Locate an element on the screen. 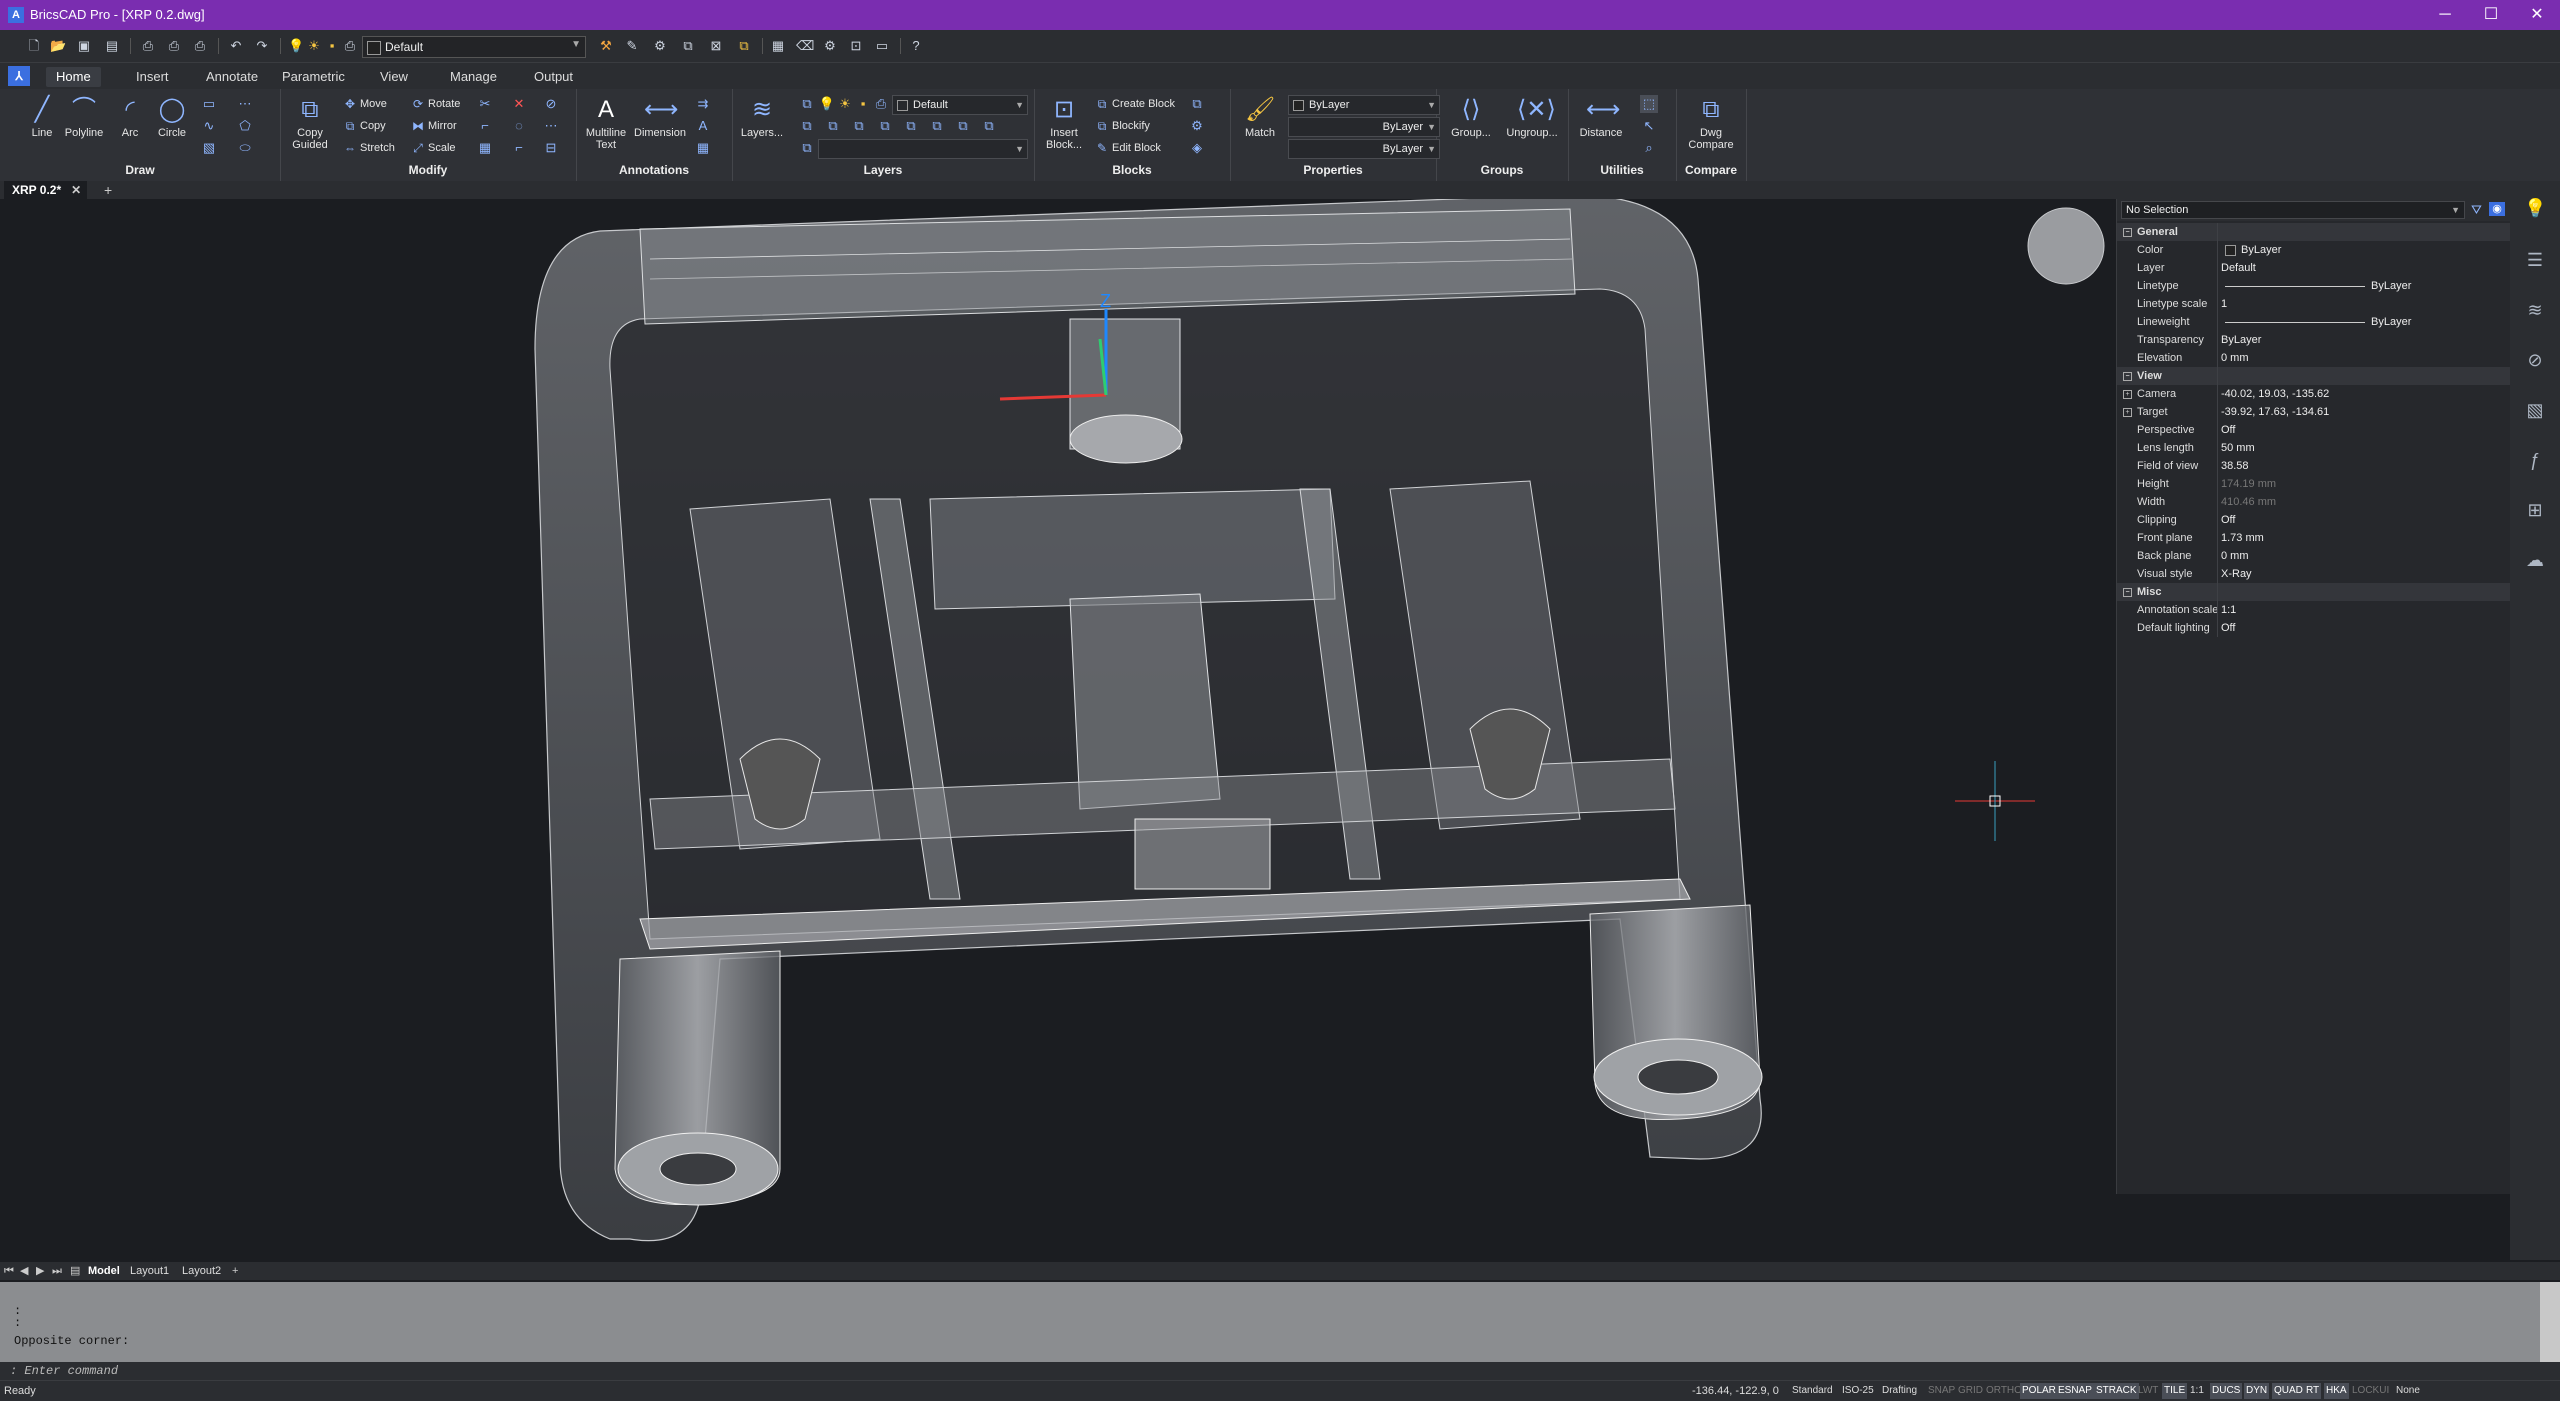 This screenshot has width=2560, height=1401. quick-select-icon: ⬚ is located at coordinates (1649, 104).